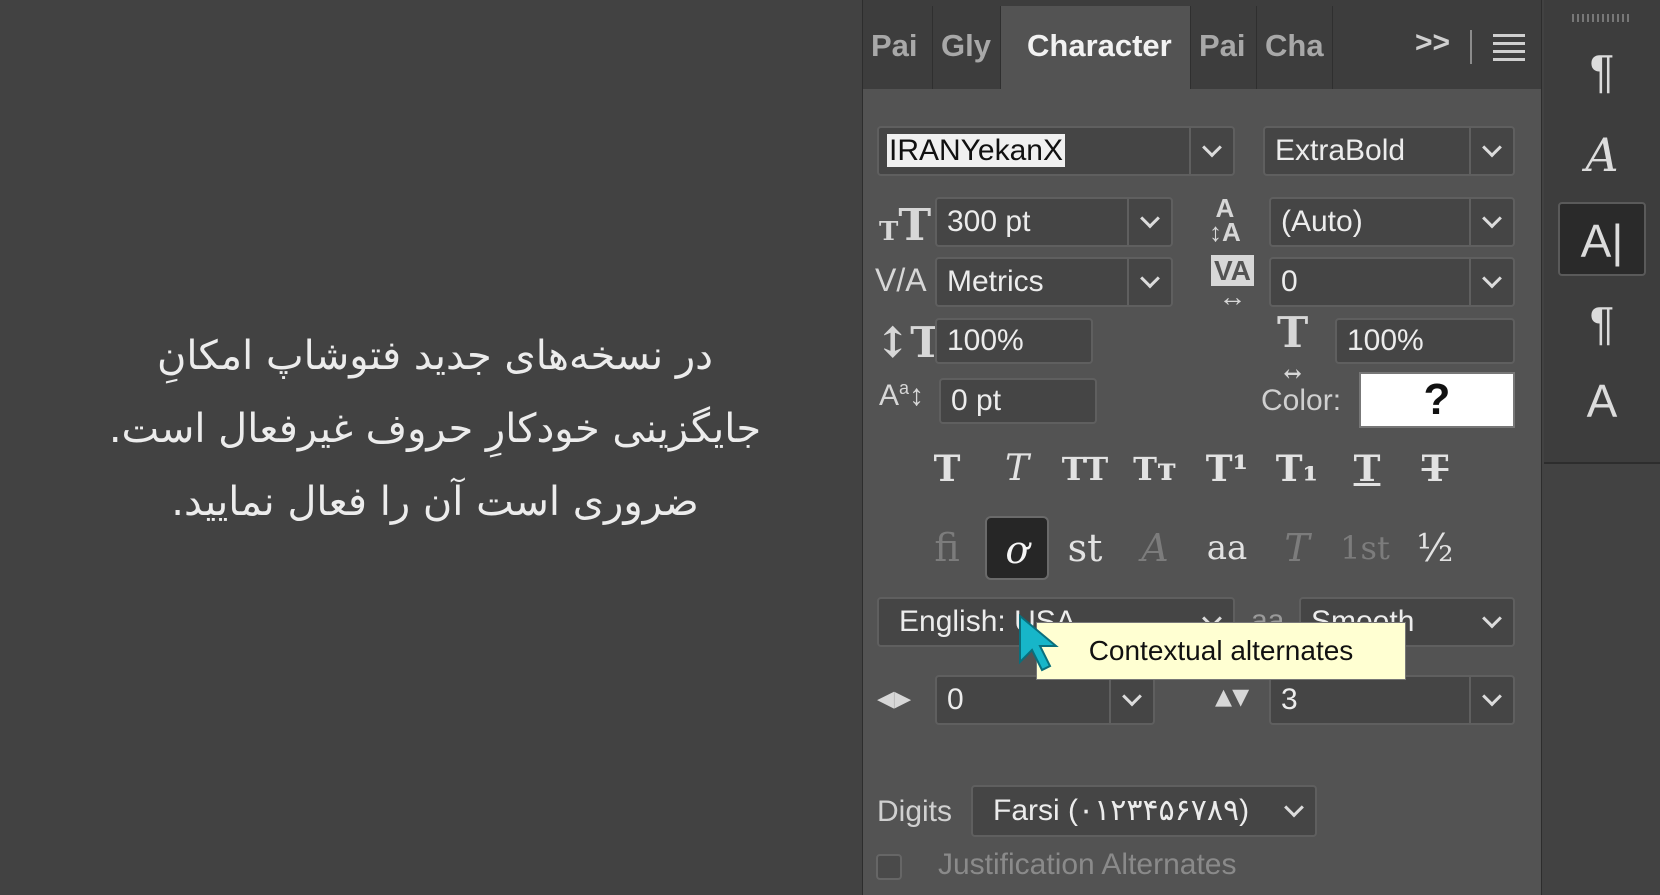 Image resolution: width=1660 pixels, height=895 pixels. I want to click on glyphs-icon: A, so click(1602, 155).